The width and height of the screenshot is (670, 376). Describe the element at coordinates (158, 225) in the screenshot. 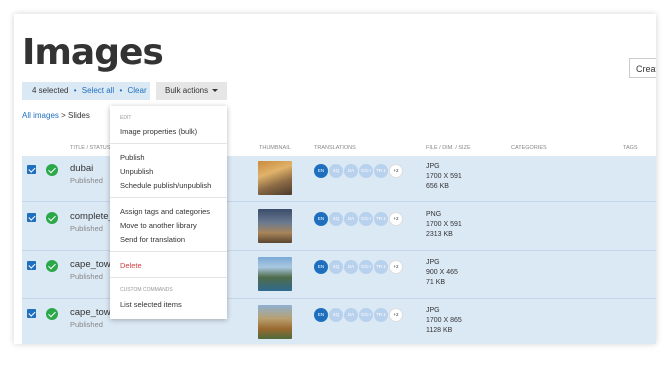

I see `menu-item-move-library: Move to another library` at that location.